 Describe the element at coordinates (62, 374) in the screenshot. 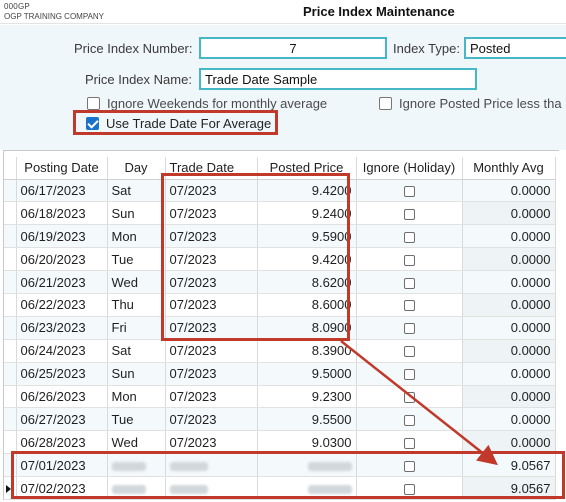

I see `posting-date-cell: 06/25/2023` at that location.